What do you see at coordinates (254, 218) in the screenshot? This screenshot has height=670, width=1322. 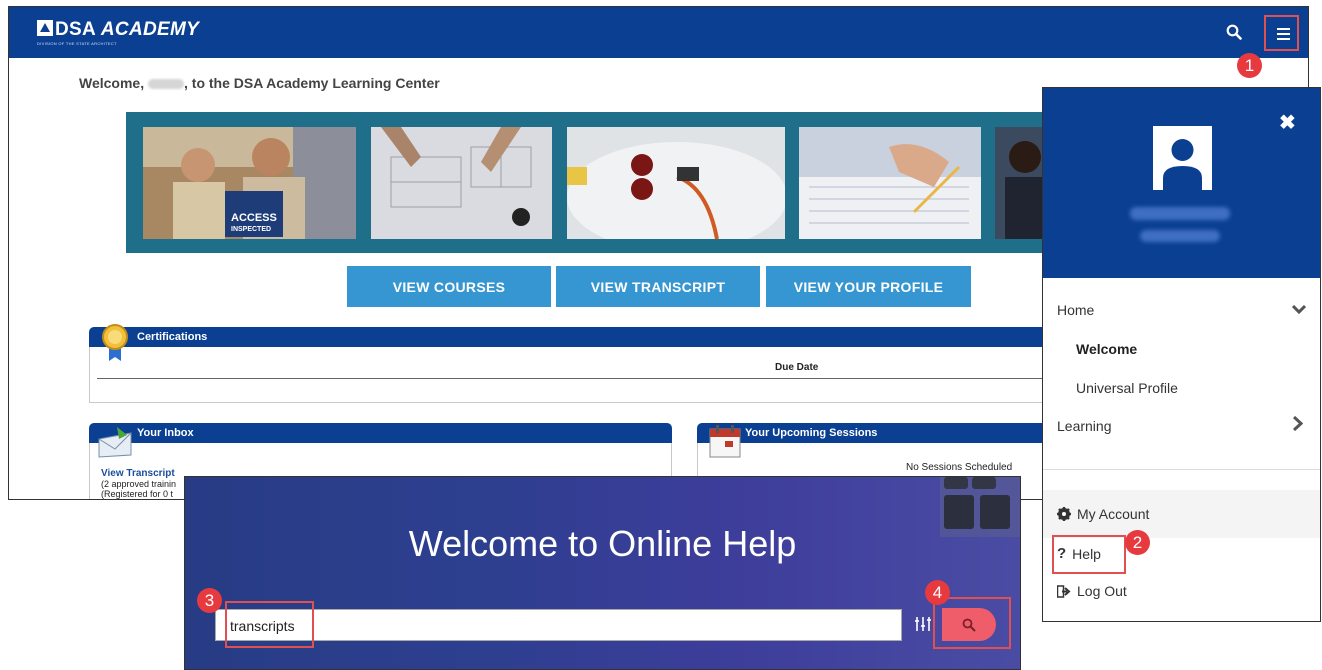 I see `banner-access-text: ACCESS` at bounding box center [254, 218].